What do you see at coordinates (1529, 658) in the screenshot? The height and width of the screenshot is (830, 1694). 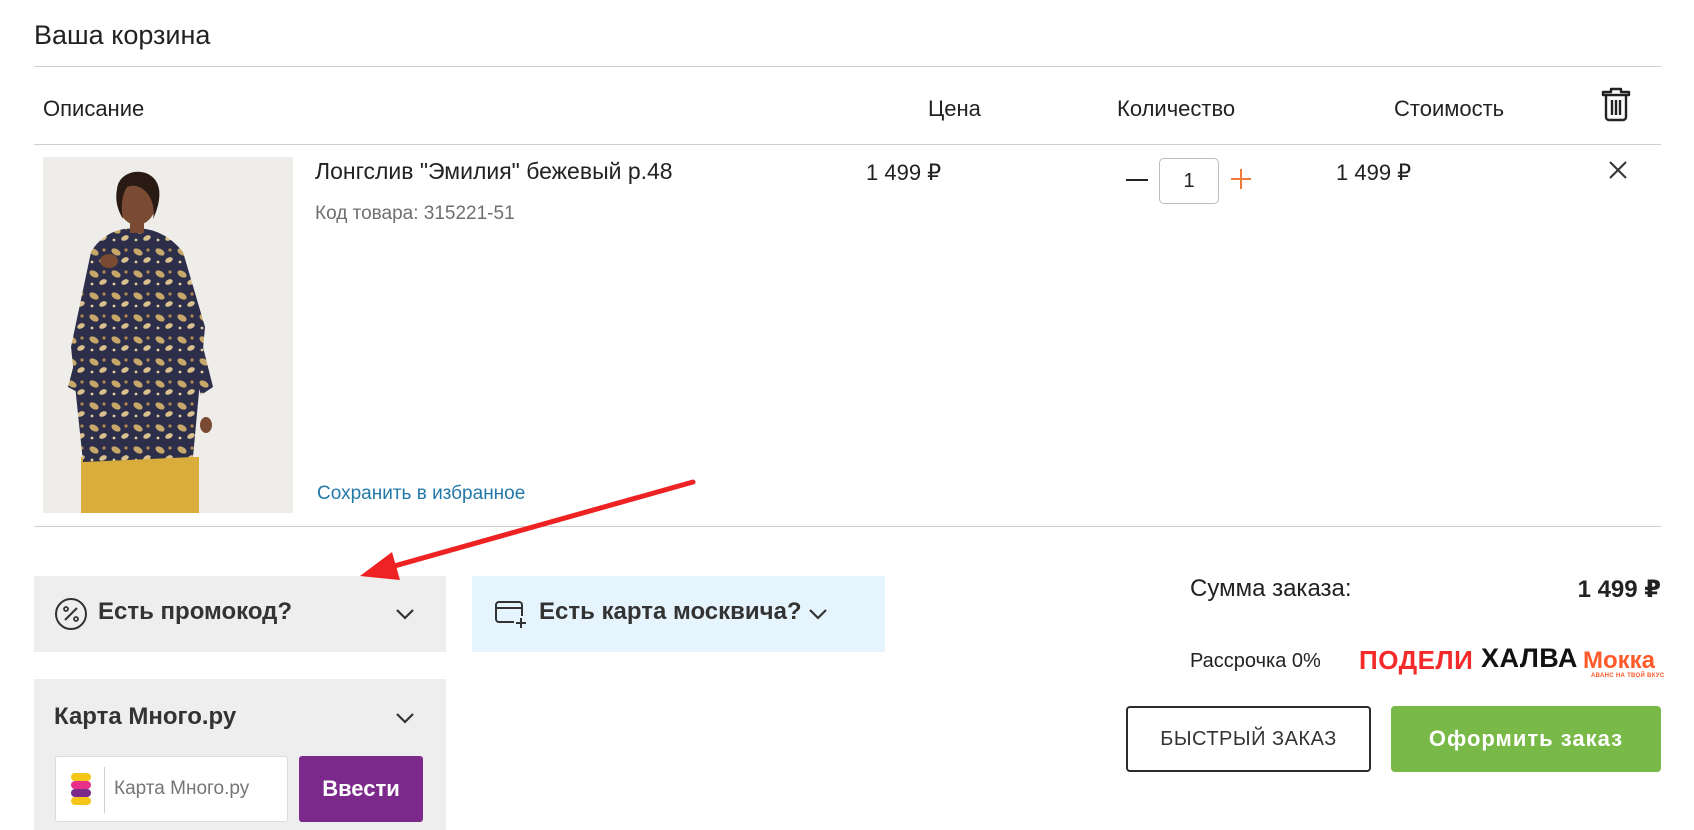 I see `halva-logo: ХАЛВА` at bounding box center [1529, 658].